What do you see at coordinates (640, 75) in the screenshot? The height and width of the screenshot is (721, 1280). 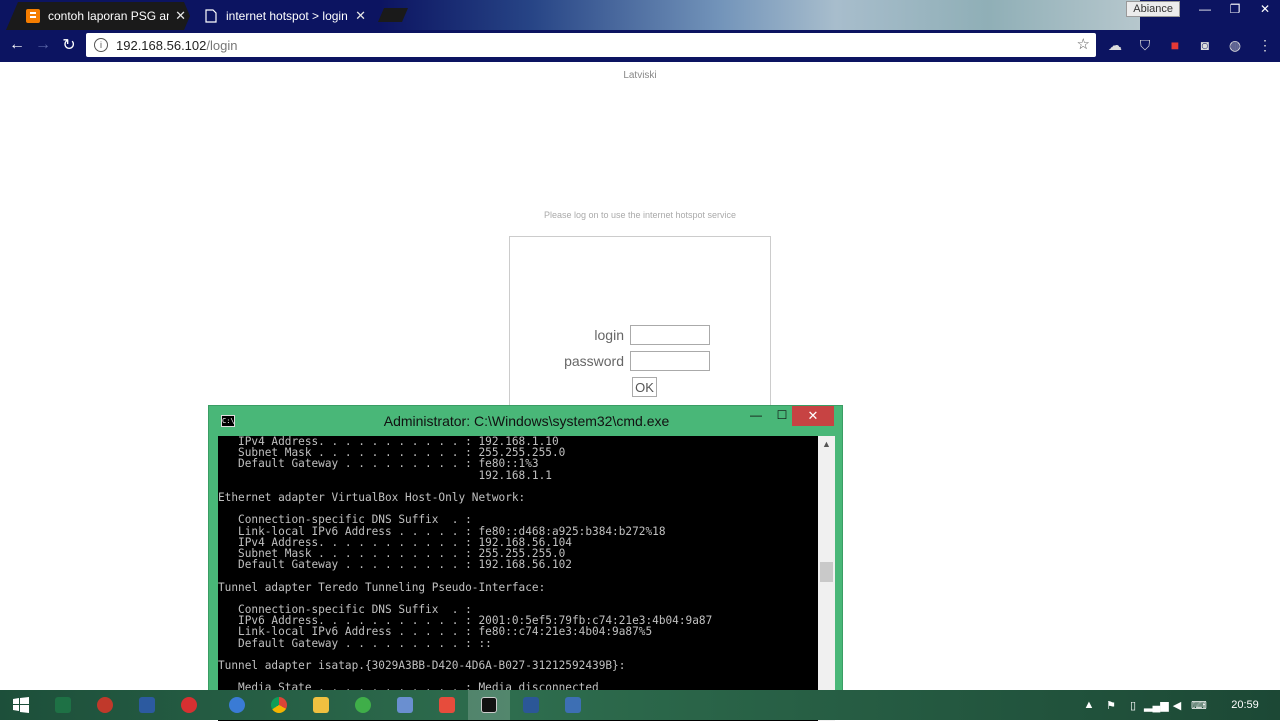 I see `page-title: Latviski` at bounding box center [640, 75].